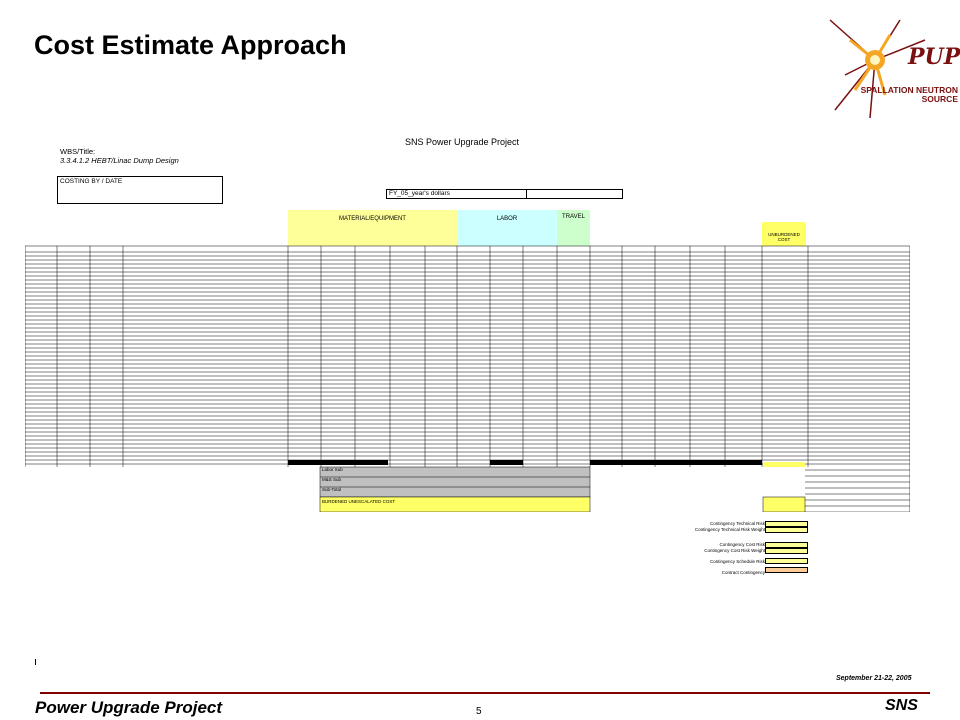  I want to click on logo-sns-text: SPALLATION NEUTRON SOURCE, so click(909, 94).